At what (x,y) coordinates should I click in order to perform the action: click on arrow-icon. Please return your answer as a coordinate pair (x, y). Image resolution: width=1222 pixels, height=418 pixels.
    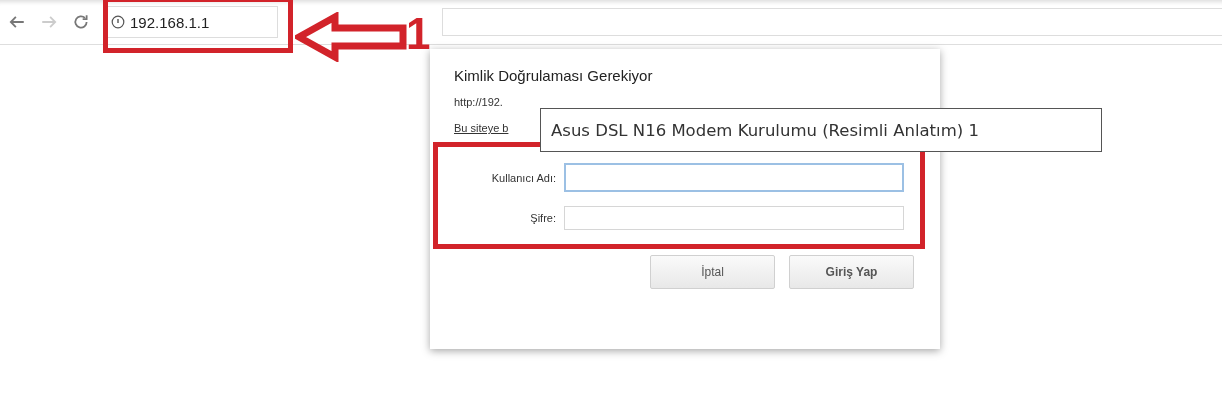
    Looking at the image, I should click on (351, 37).